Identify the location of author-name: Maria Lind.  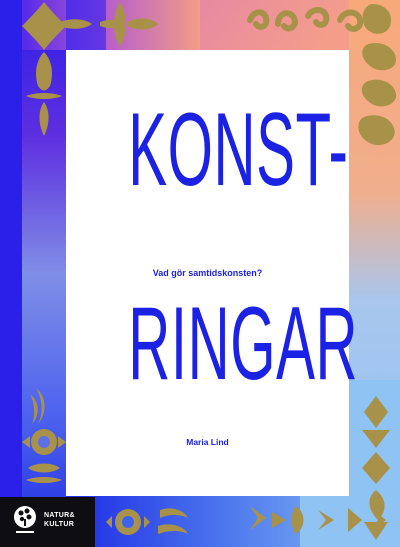
(207, 442).